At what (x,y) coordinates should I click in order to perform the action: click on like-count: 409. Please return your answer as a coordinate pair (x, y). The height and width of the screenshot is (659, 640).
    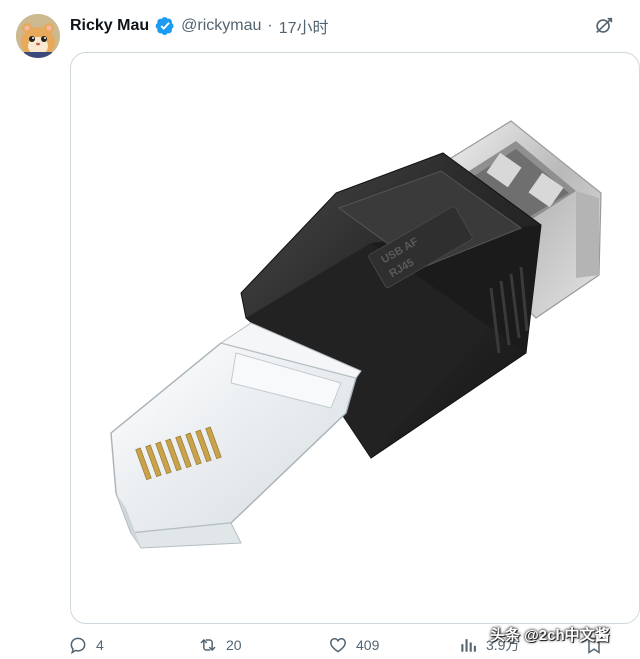
    Looking at the image, I should click on (368, 645).